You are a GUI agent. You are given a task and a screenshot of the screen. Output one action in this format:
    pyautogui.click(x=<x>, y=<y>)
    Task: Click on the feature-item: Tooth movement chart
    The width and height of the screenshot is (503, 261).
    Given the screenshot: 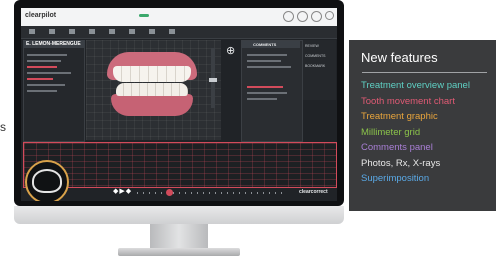 What is the action you would take?
    pyautogui.click(x=408, y=101)
    